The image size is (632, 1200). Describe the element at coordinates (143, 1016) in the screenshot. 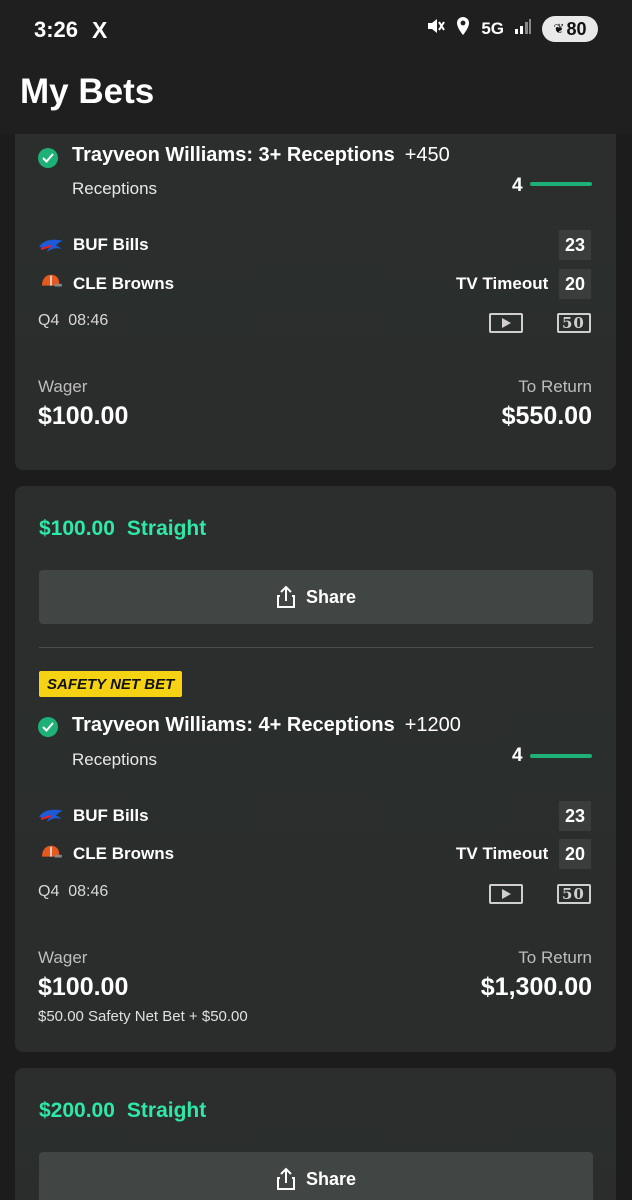

I see `wager-breakdown: $50.00 Safety Net Bet + $50.00` at that location.